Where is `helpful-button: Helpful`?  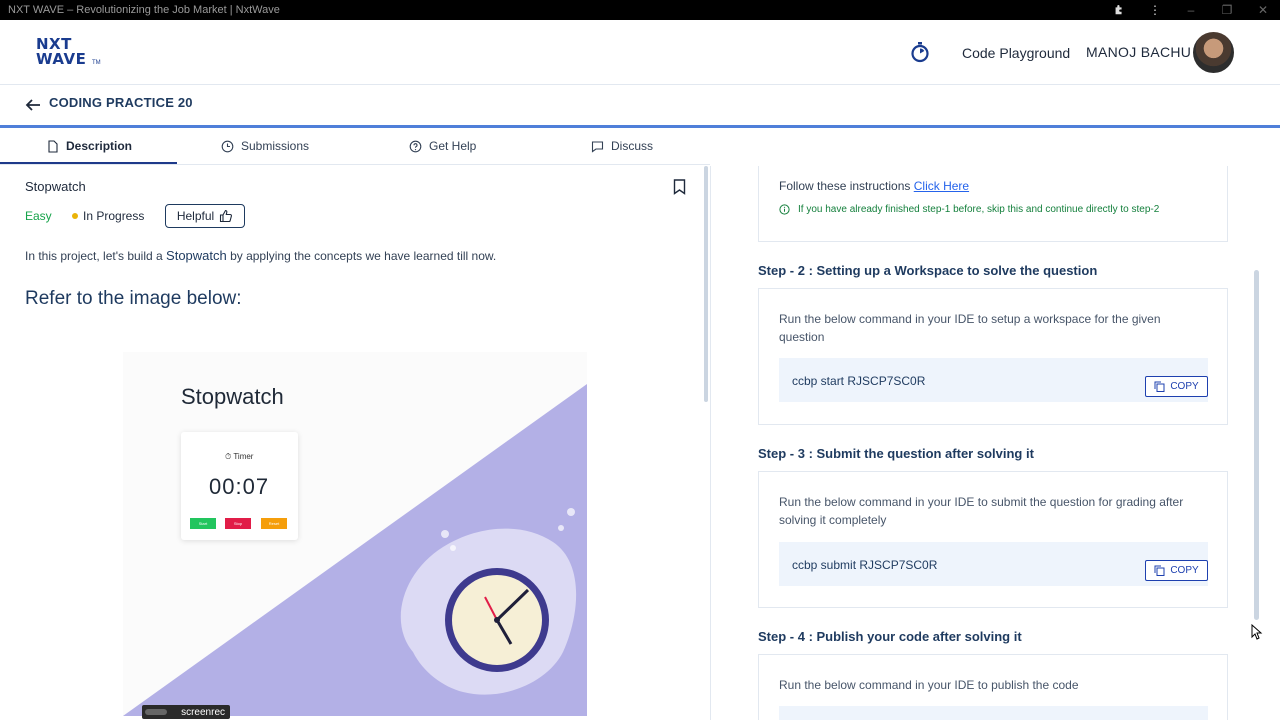
helpful-button: Helpful is located at coordinates (205, 216).